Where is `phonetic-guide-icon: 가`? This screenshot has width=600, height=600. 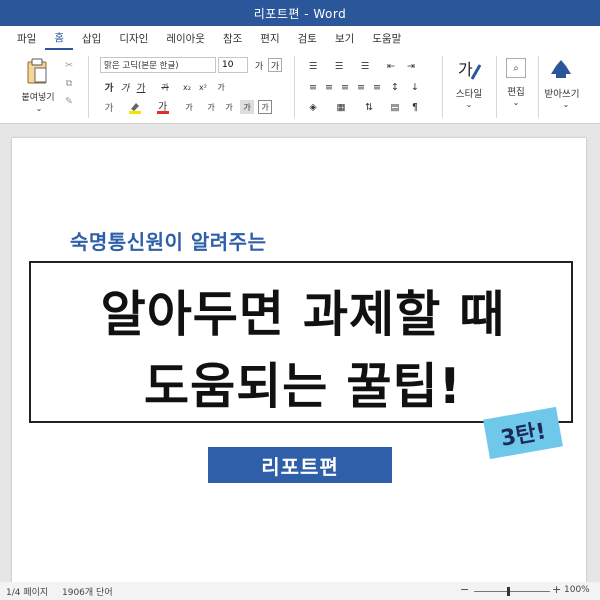
phonetic-guide-icon: 가 is located at coordinates (247, 107).